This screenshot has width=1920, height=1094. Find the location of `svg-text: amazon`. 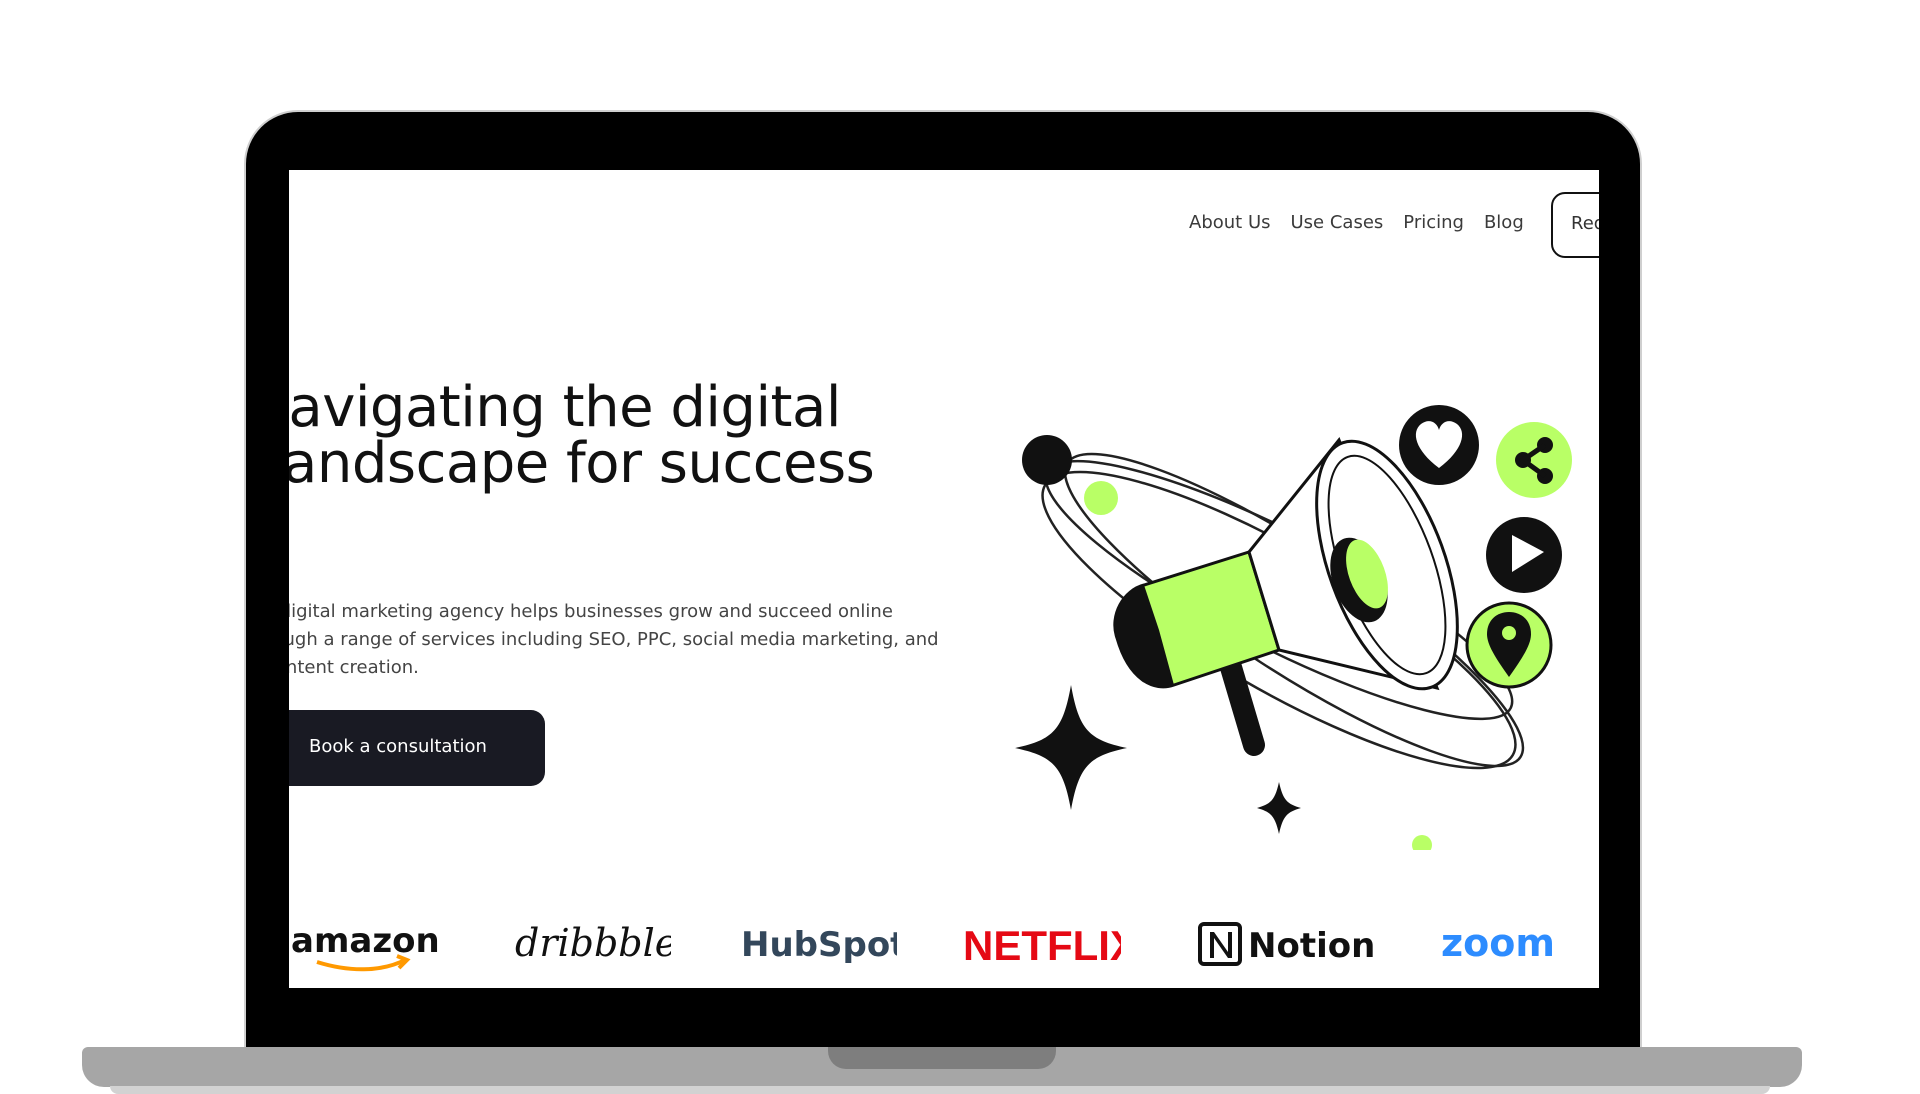

svg-text: amazon is located at coordinates (365, 941).